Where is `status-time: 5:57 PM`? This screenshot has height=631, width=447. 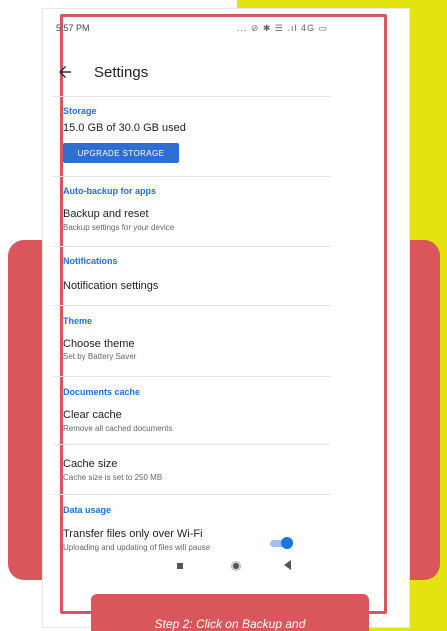 status-time: 5:57 PM is located at coordinates (73, 28).